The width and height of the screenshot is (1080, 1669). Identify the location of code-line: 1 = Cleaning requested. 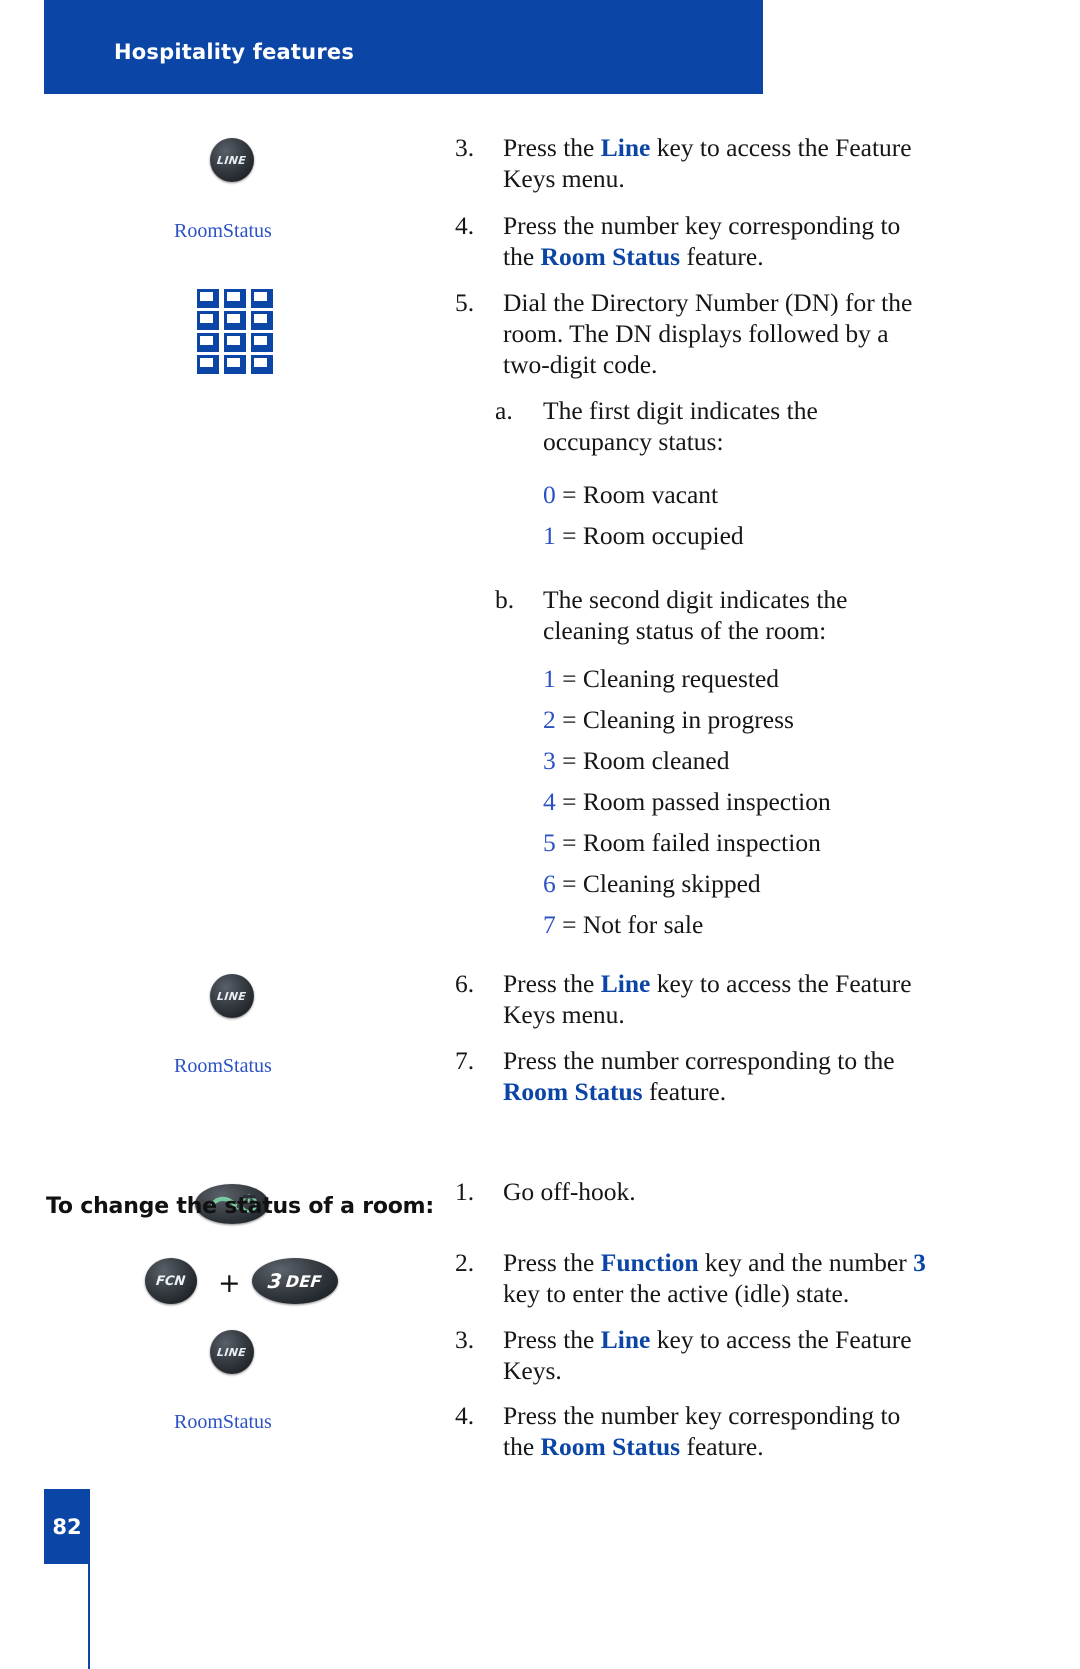
(661, 678).